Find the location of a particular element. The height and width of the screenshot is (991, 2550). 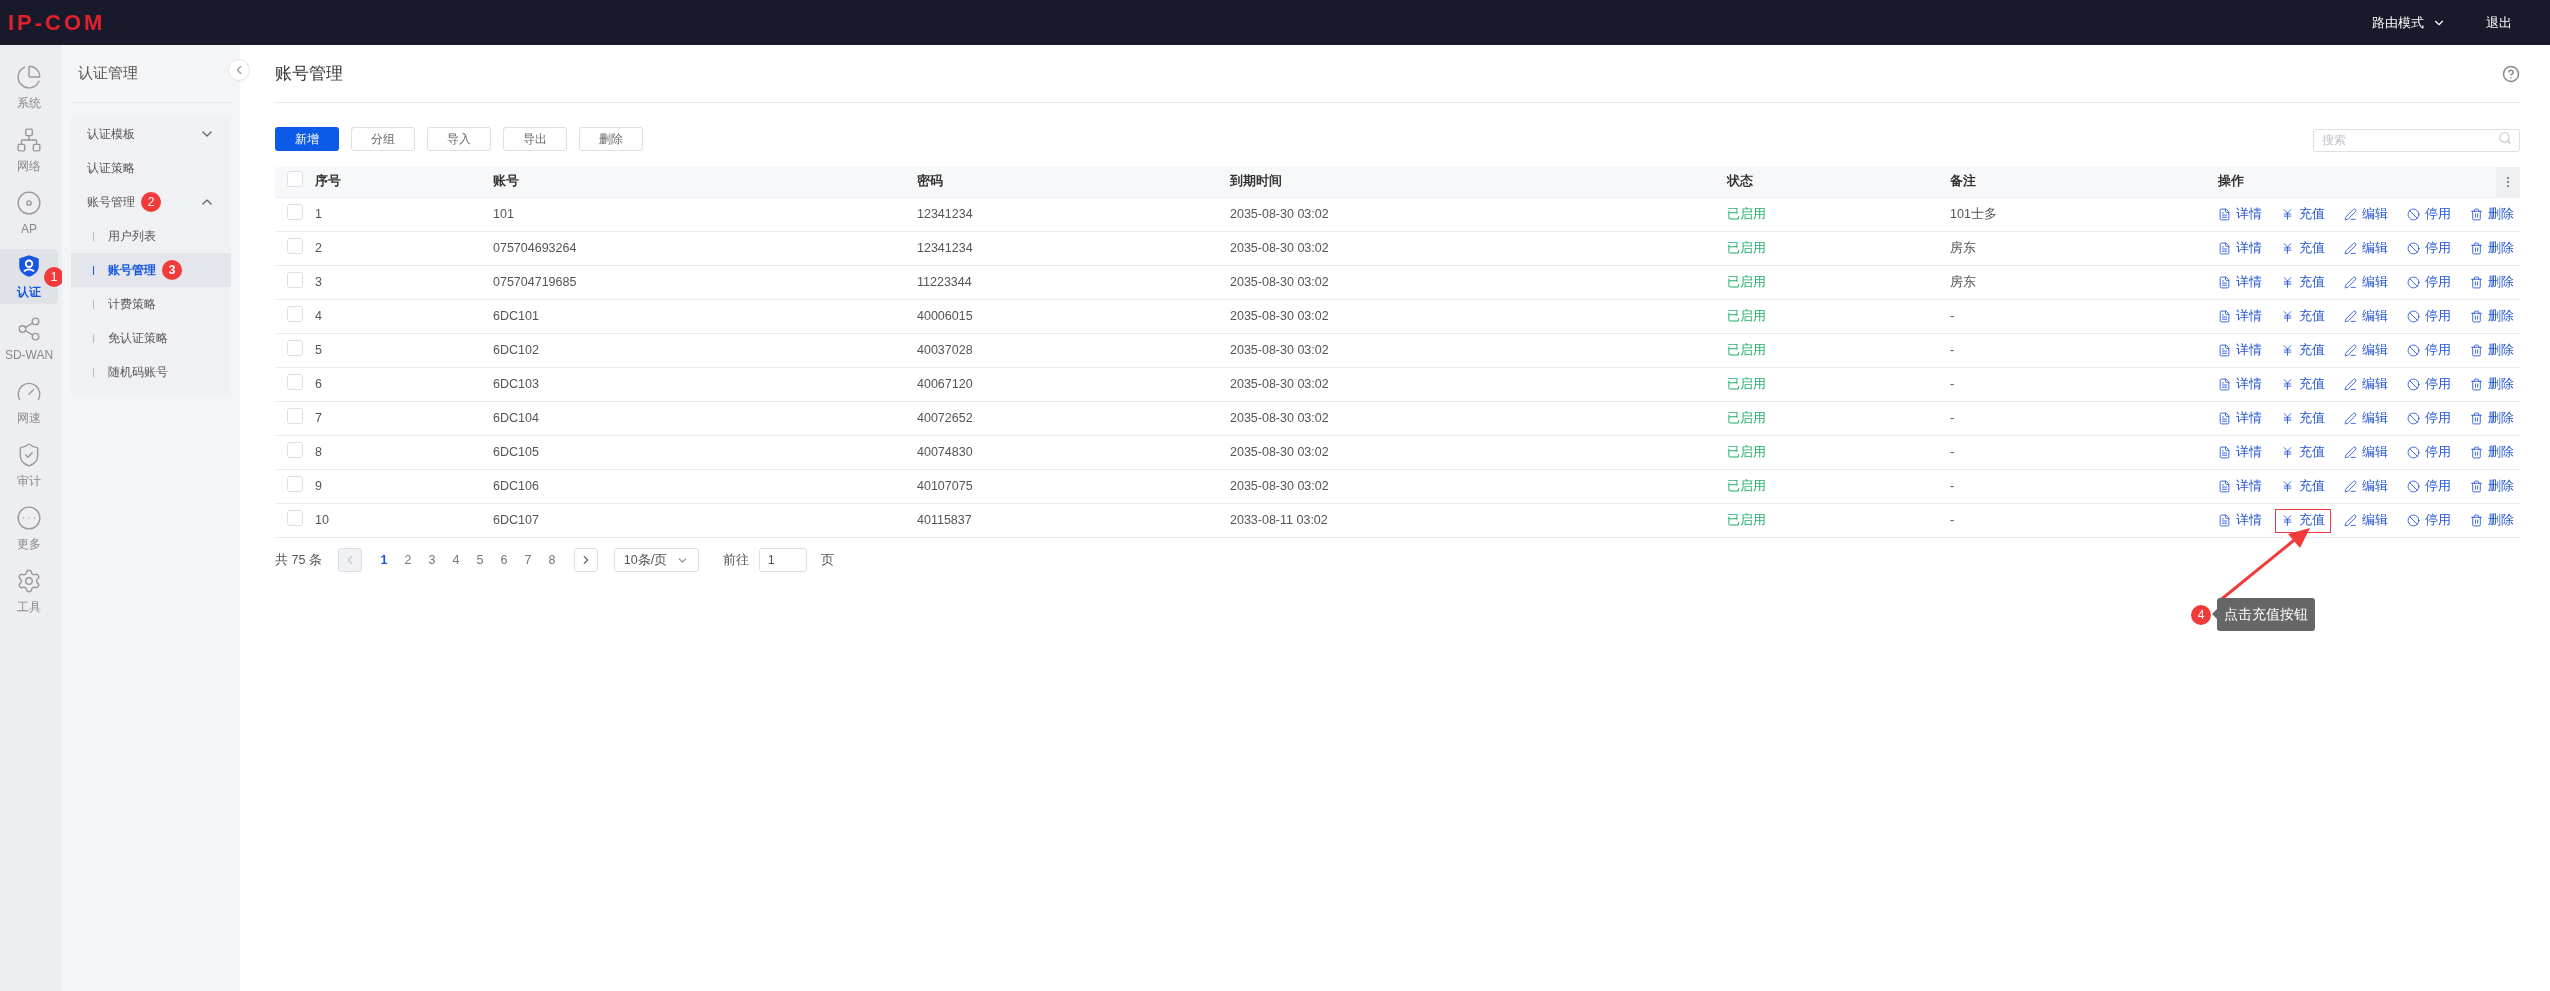

menu-item: 账号管理 3 is located at coordinates (151, 270).